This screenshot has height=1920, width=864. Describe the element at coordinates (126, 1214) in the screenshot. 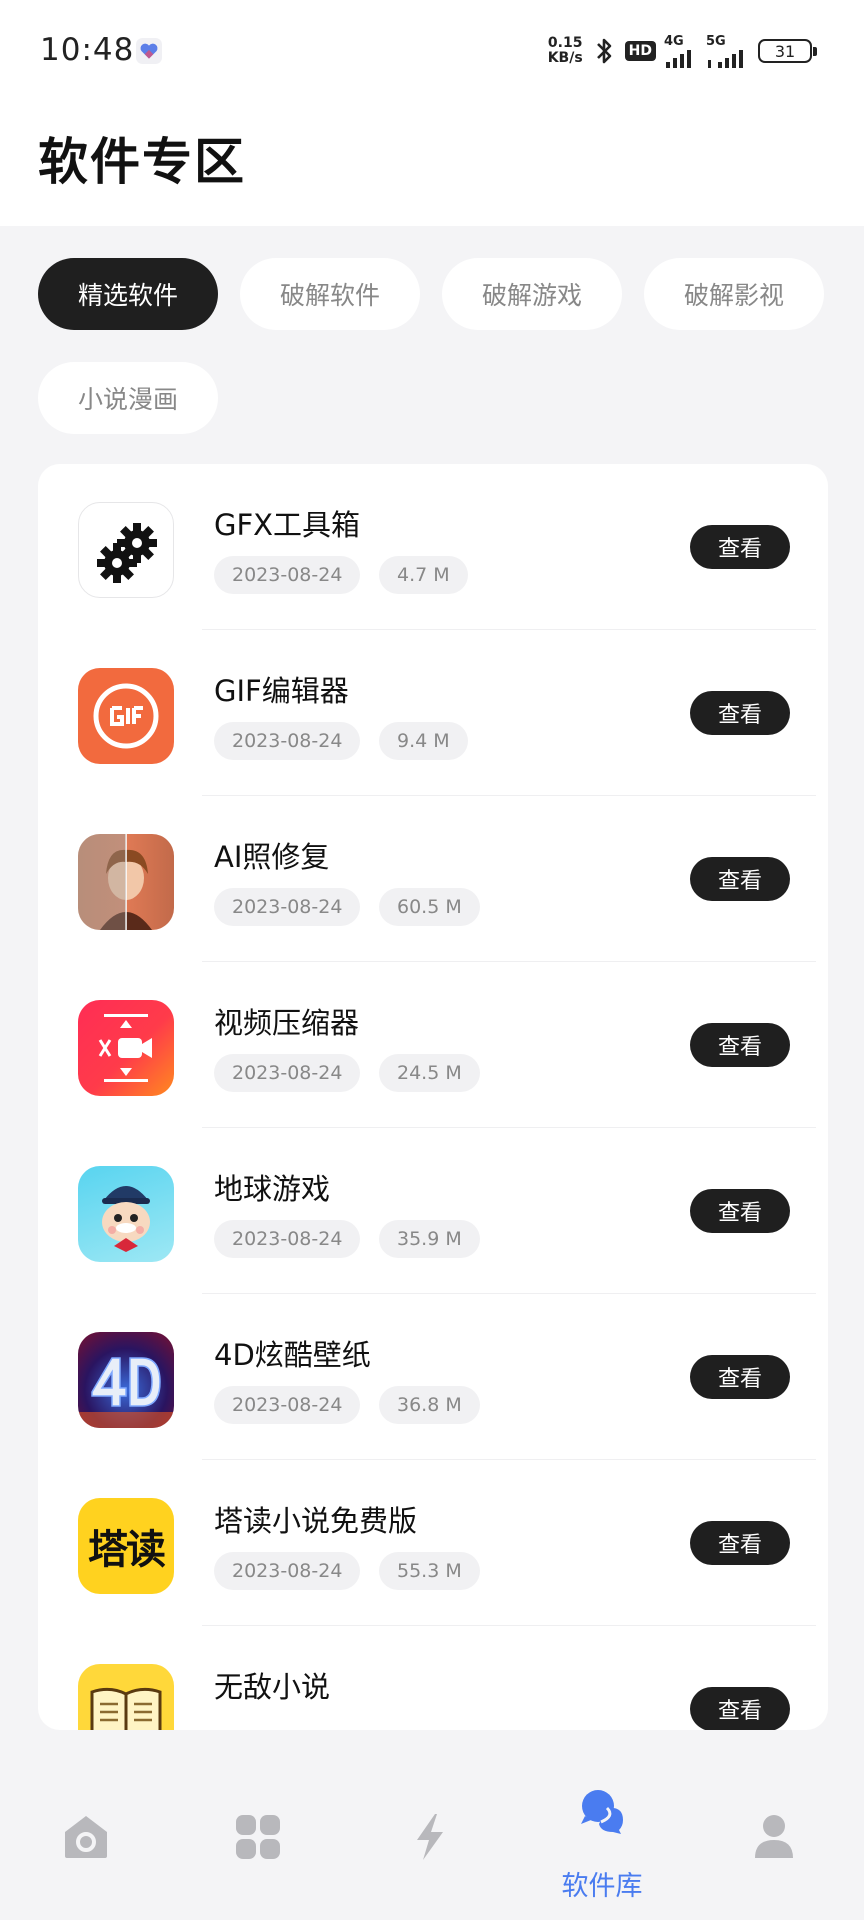

I see `game-character-icon` at that location.